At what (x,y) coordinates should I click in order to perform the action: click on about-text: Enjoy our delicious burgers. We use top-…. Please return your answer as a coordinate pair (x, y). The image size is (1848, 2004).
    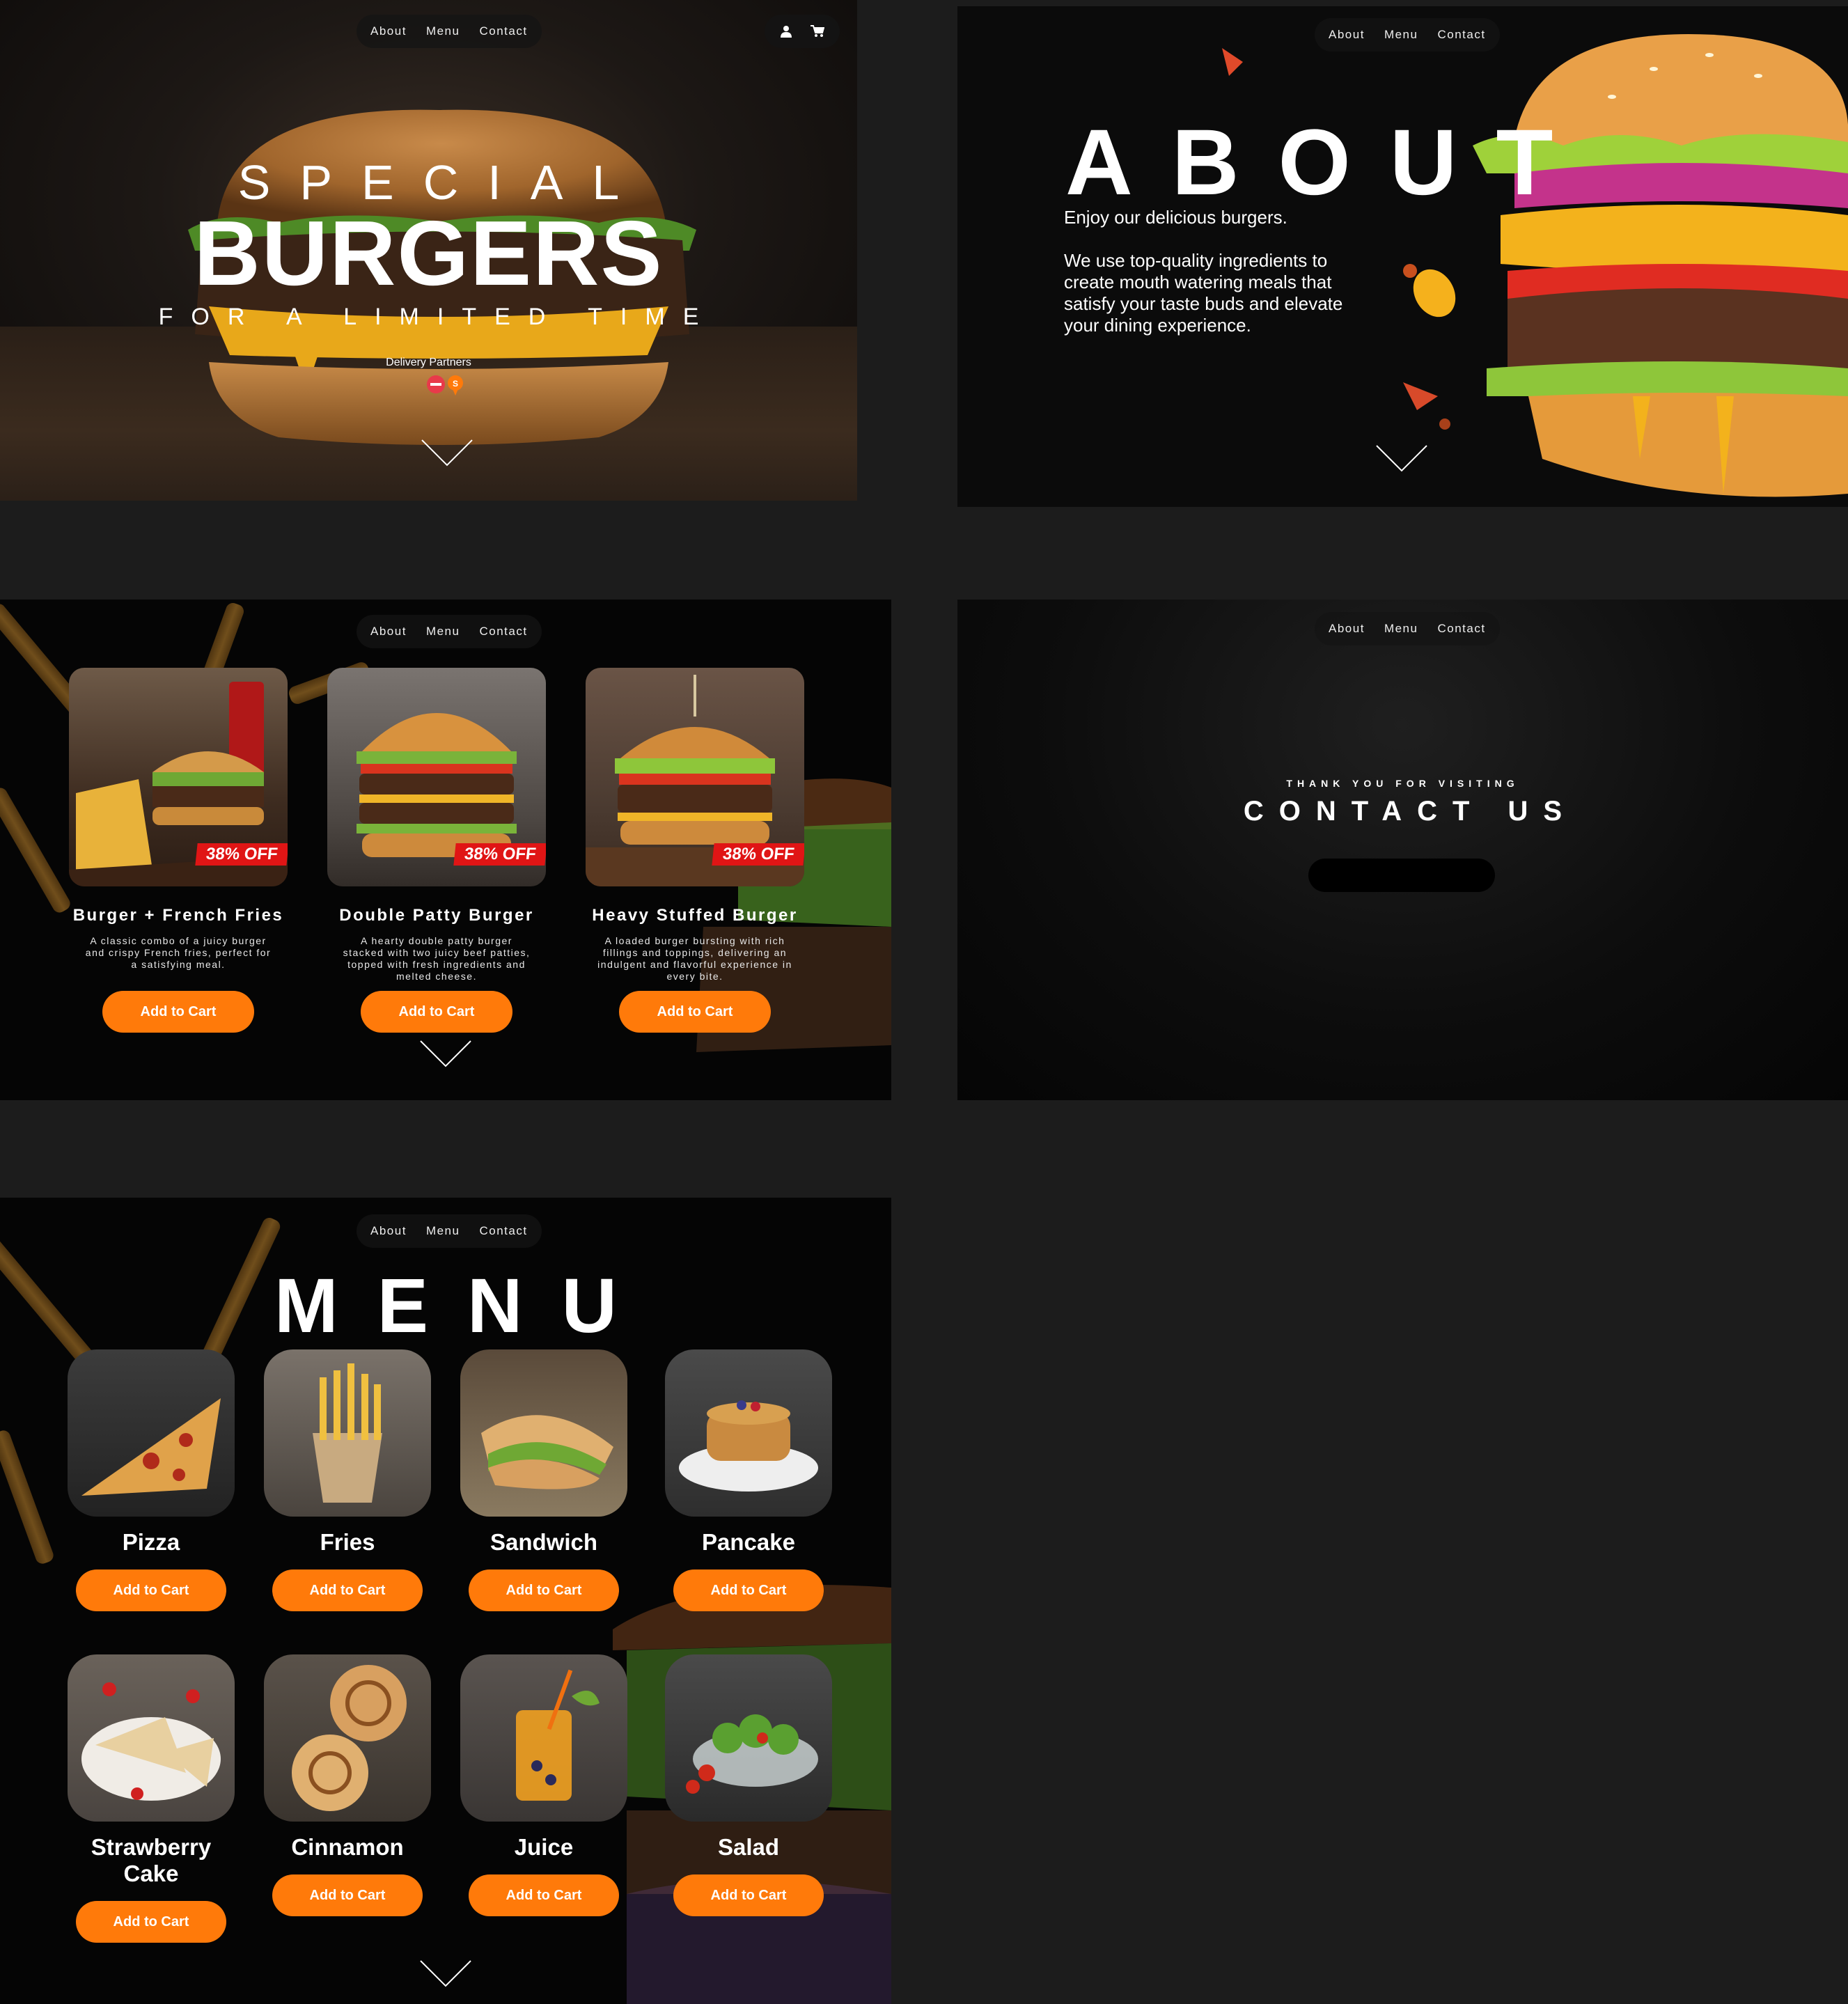
    Looking at the image, I should click on (1217, 282).